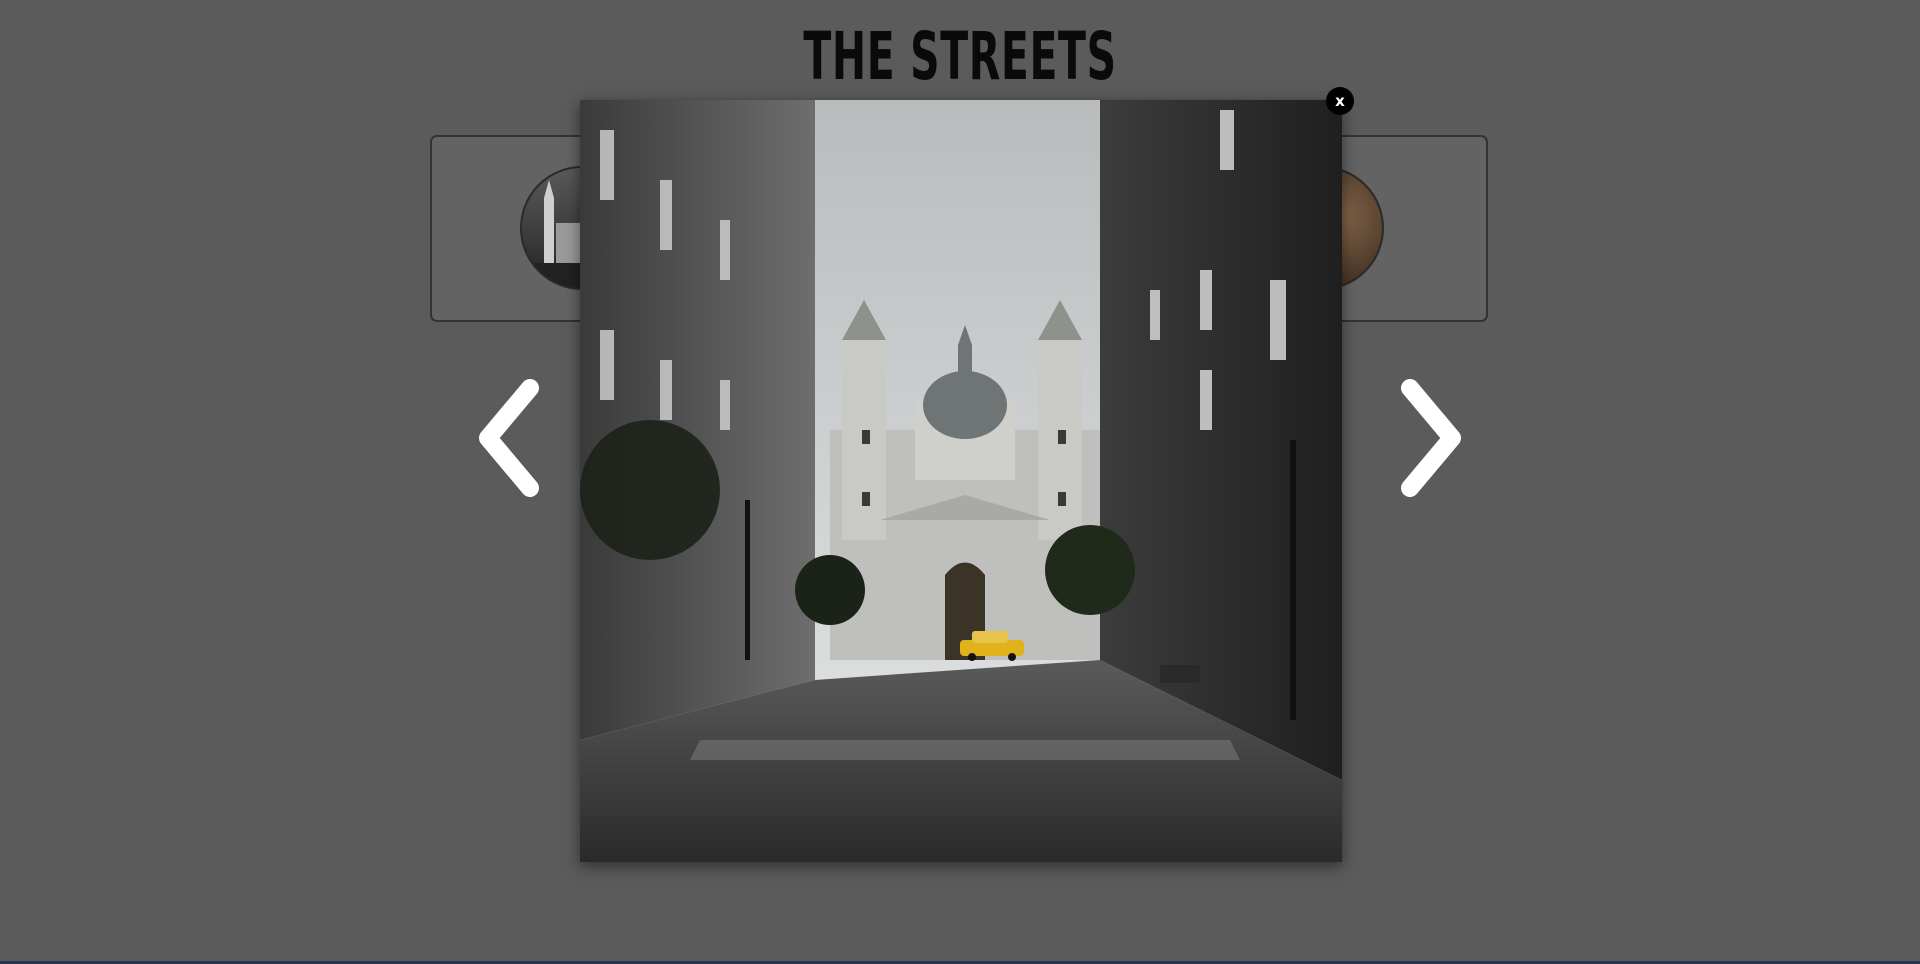  I want to click on next-button, so click(1425, 438).